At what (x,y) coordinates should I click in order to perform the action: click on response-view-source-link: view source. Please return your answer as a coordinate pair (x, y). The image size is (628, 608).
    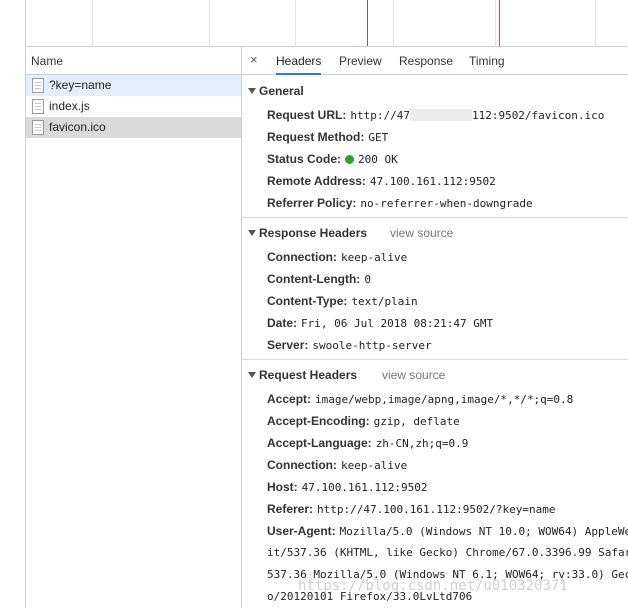
    Looking at the image, I should click on (421, 233).